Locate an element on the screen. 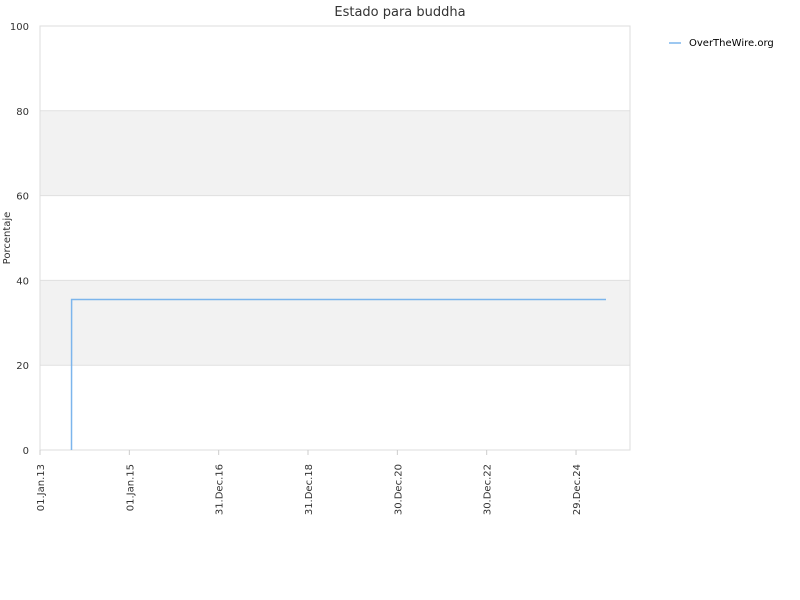  x-tick-label: 01.Jan.15 is located at coordinates (130, 487).